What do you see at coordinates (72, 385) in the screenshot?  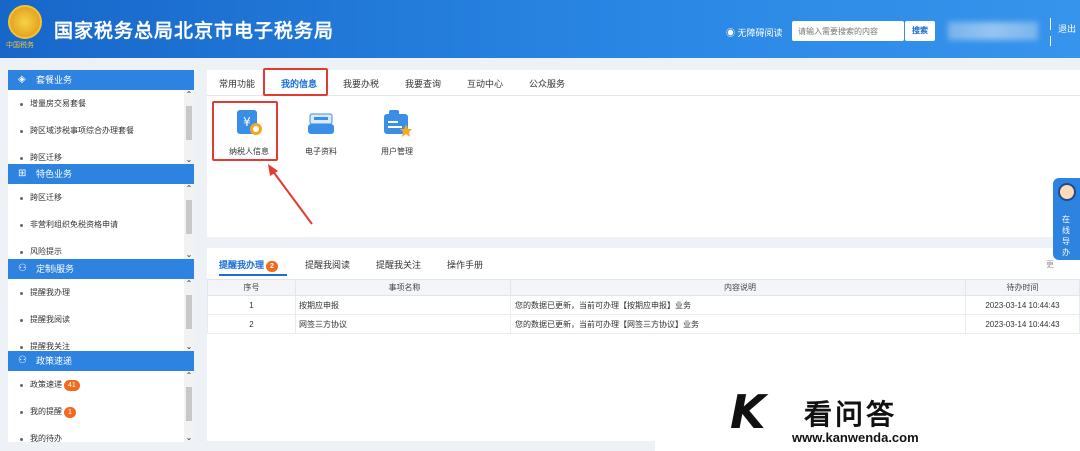 I see `count-badge: 41` at bounding box center [72, 385].